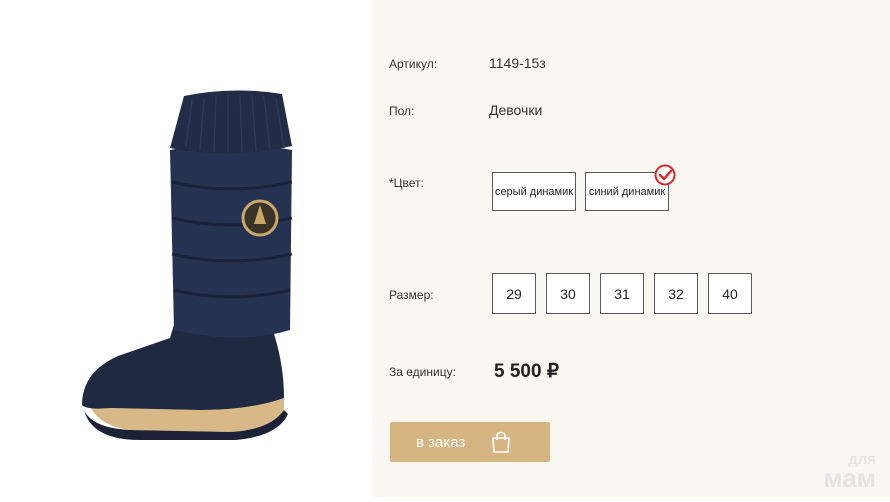  What do you see at coordinates (568, 293) in the screenshot?
I see `size-option-30: 30` at bounding box center [568, 293].